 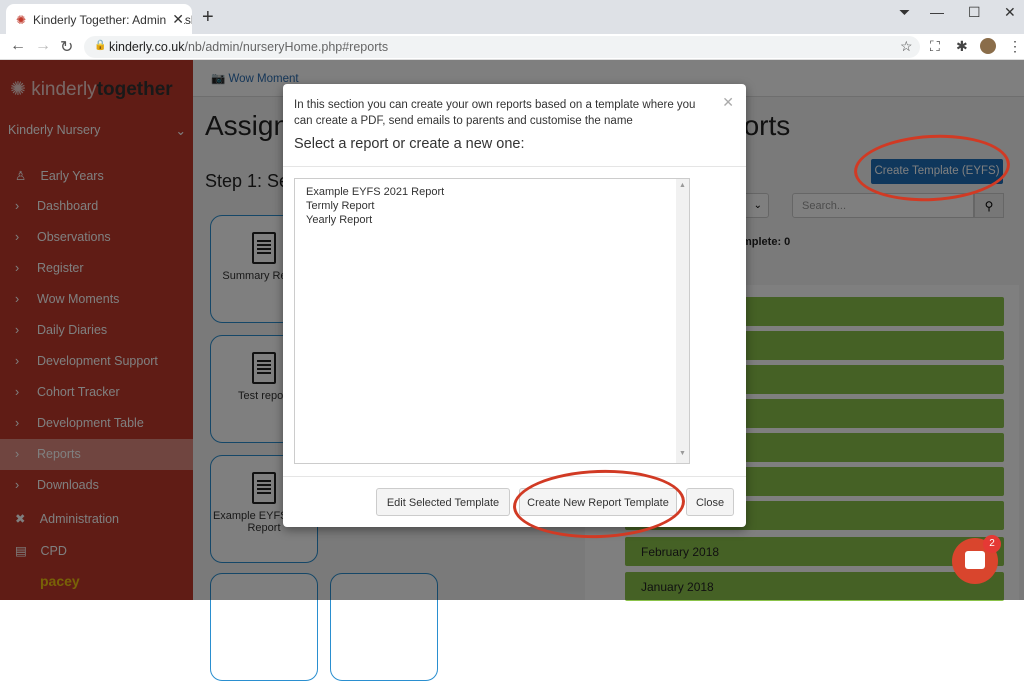 What do you see at coordinates (18, 46) in the screenshot?
I see `back-icon: ←` at bounding box center [18, 46].